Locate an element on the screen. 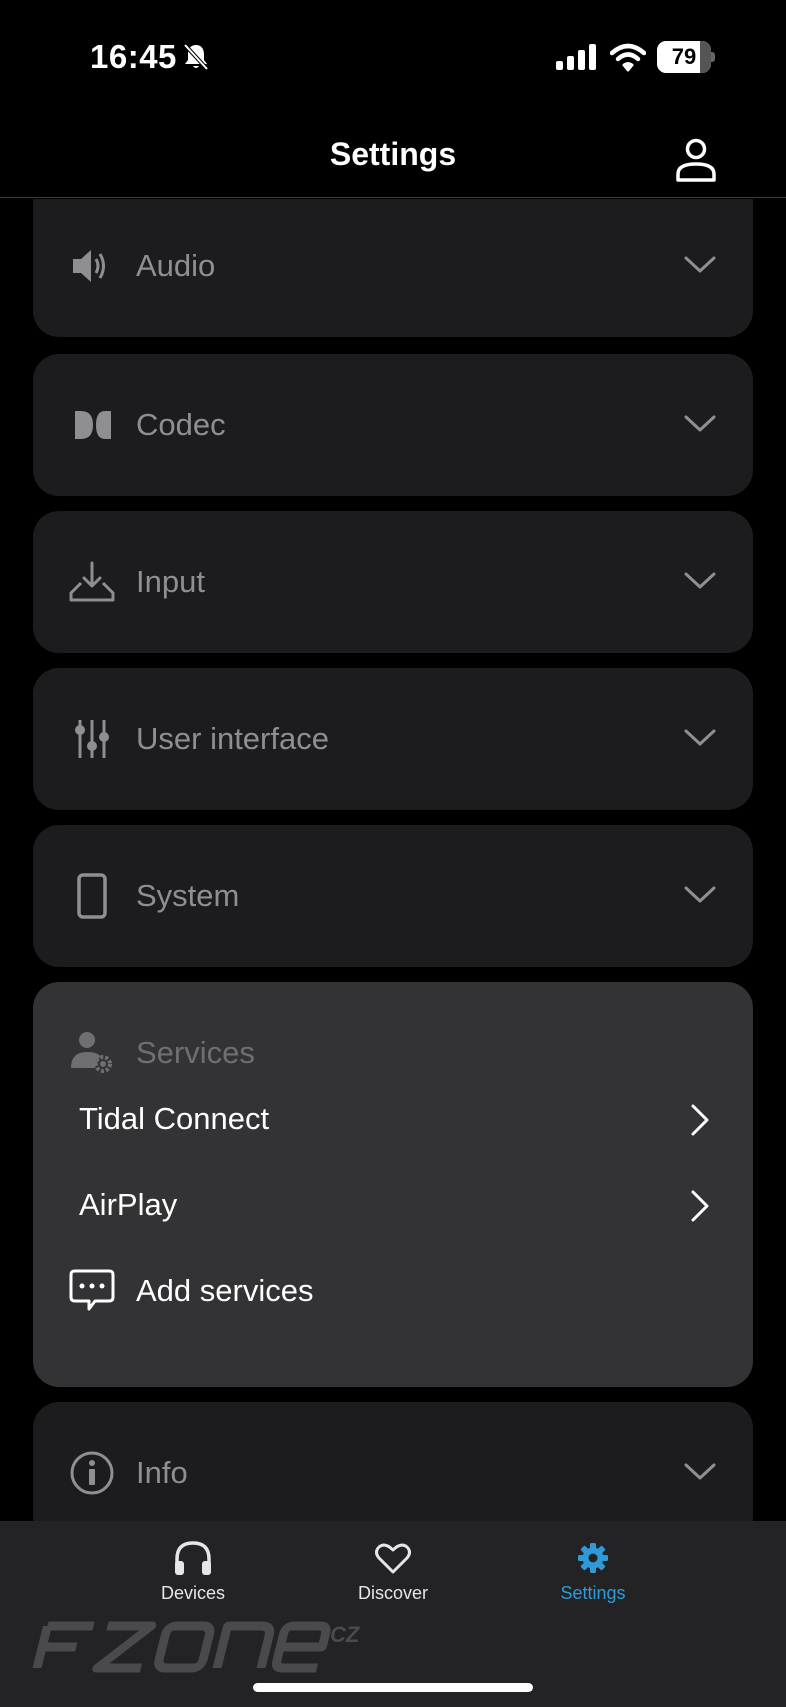 The height and width of the screenshot is (1707, 786). dolby-icon is located at coordinates (93, 425).